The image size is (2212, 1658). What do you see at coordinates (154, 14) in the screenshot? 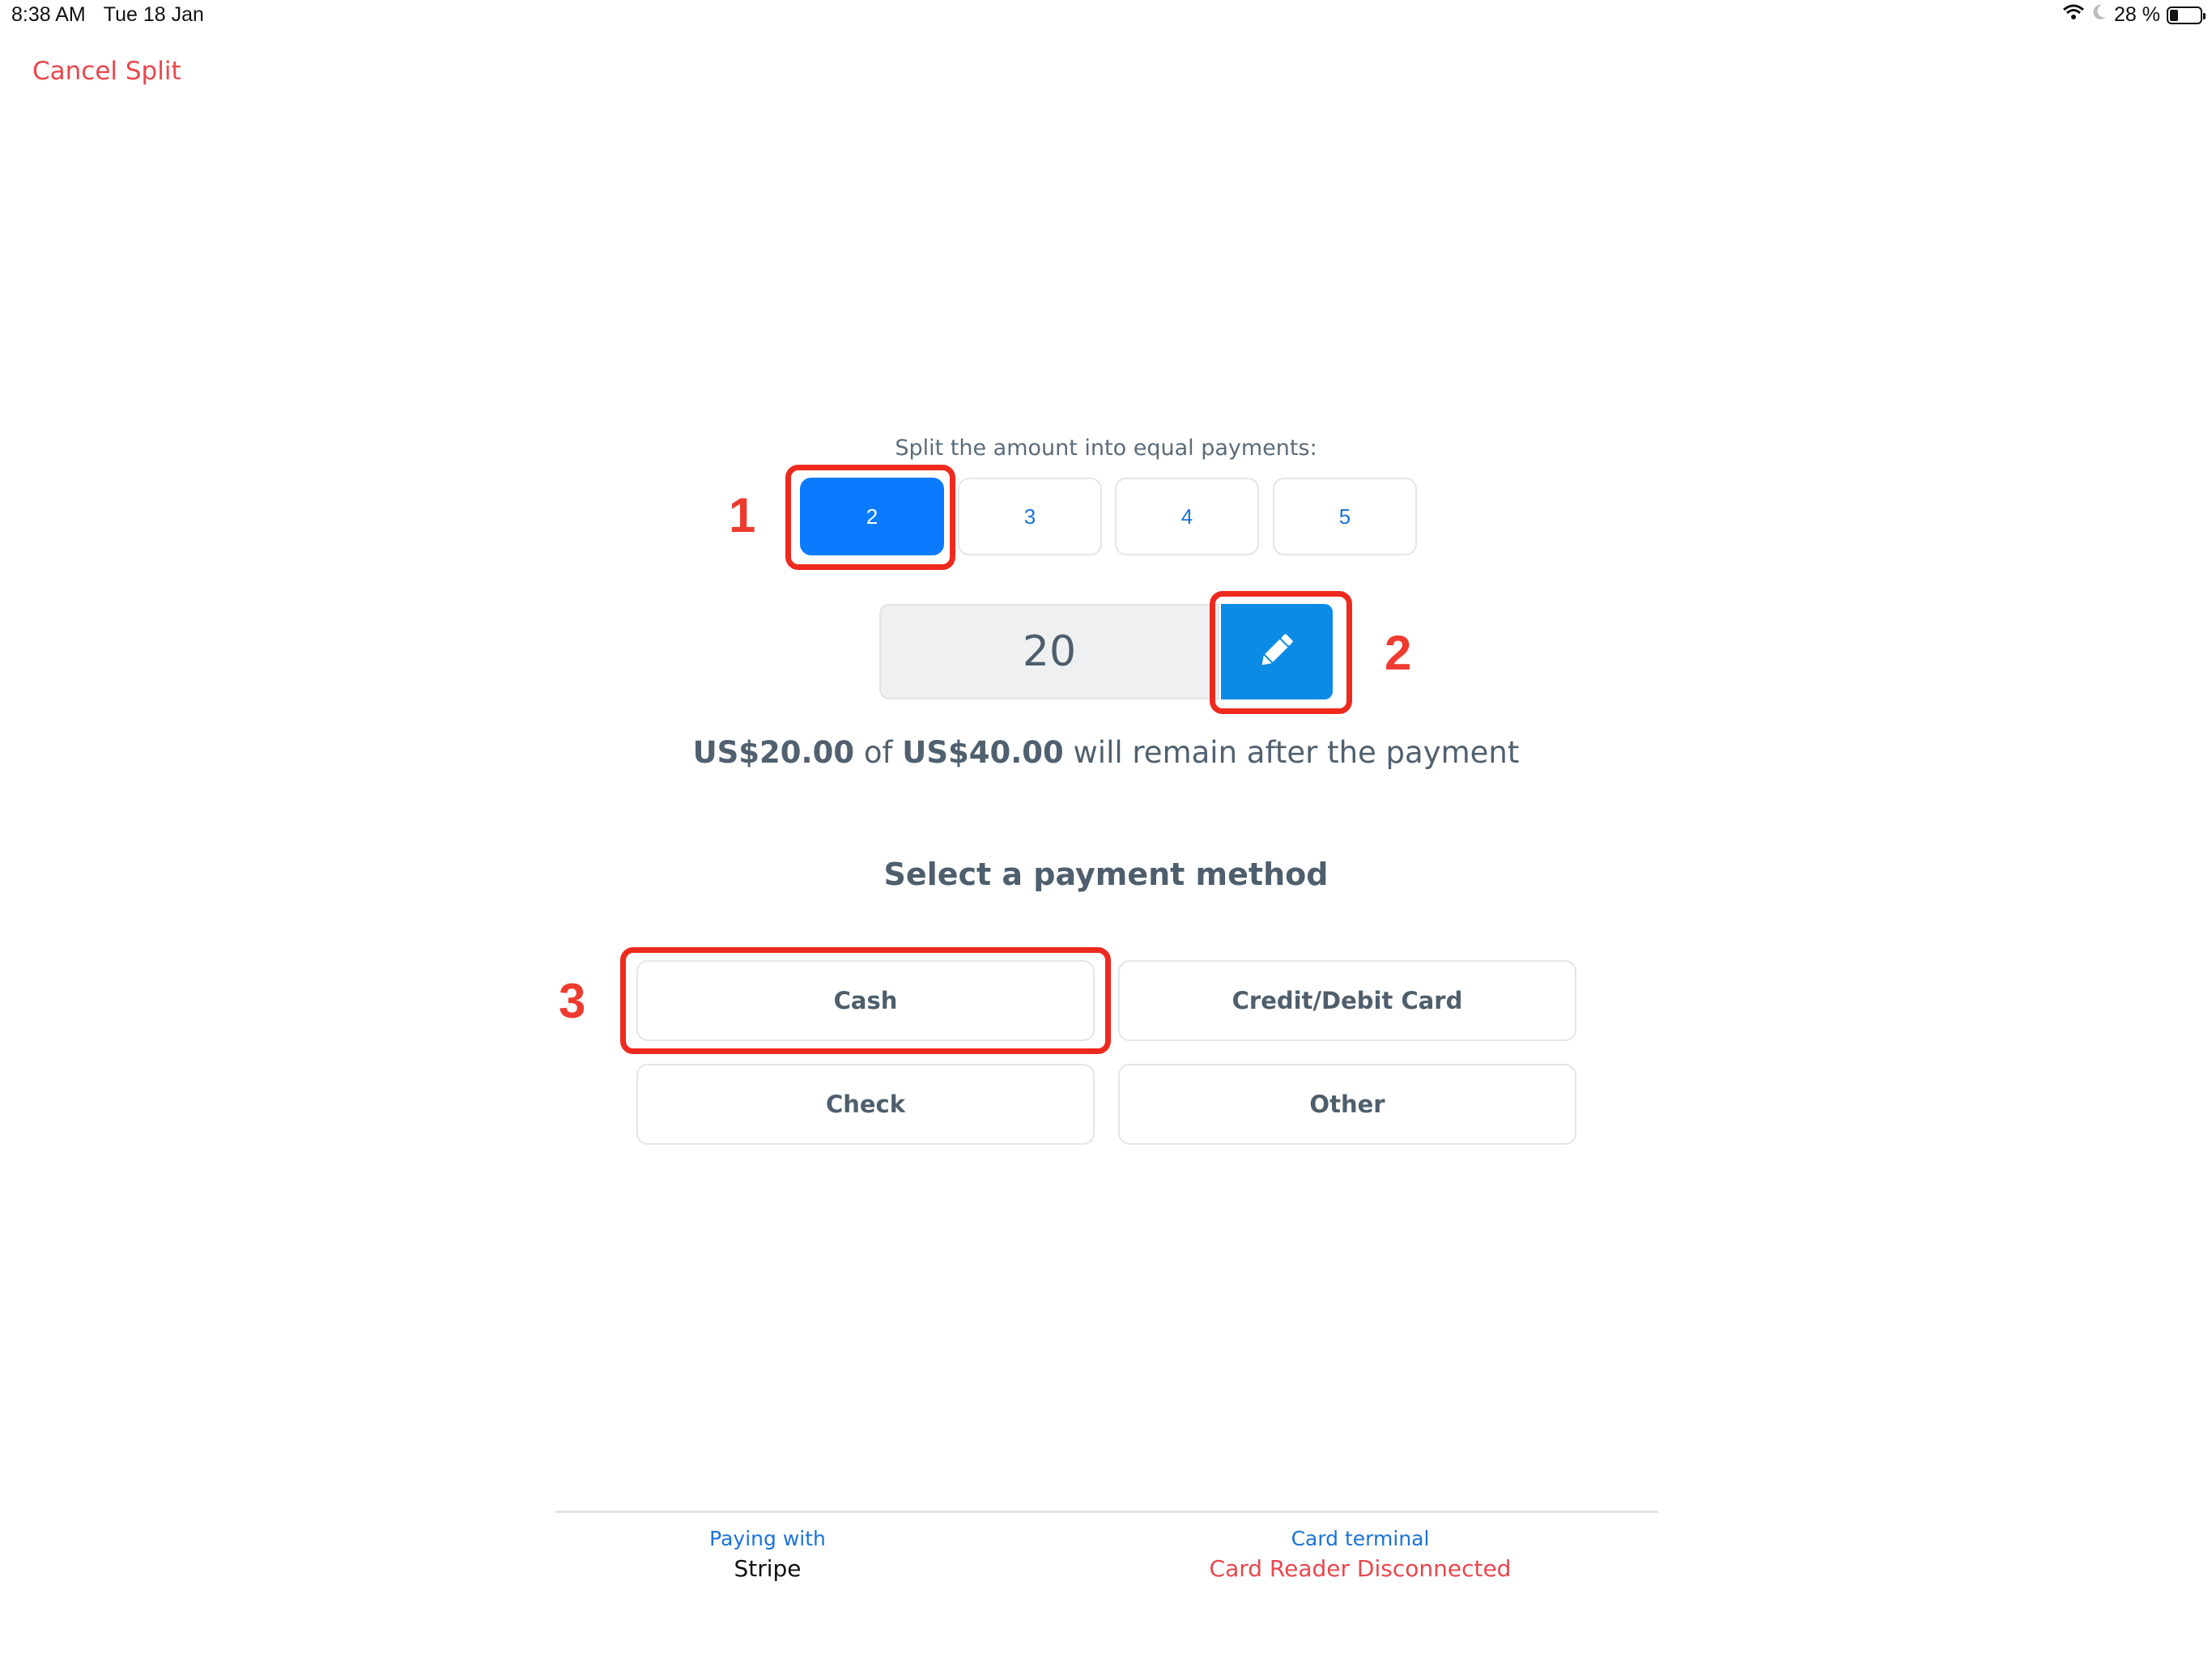
I see `status-date: Tue 18 Jan` at bounding box center [154, 14].